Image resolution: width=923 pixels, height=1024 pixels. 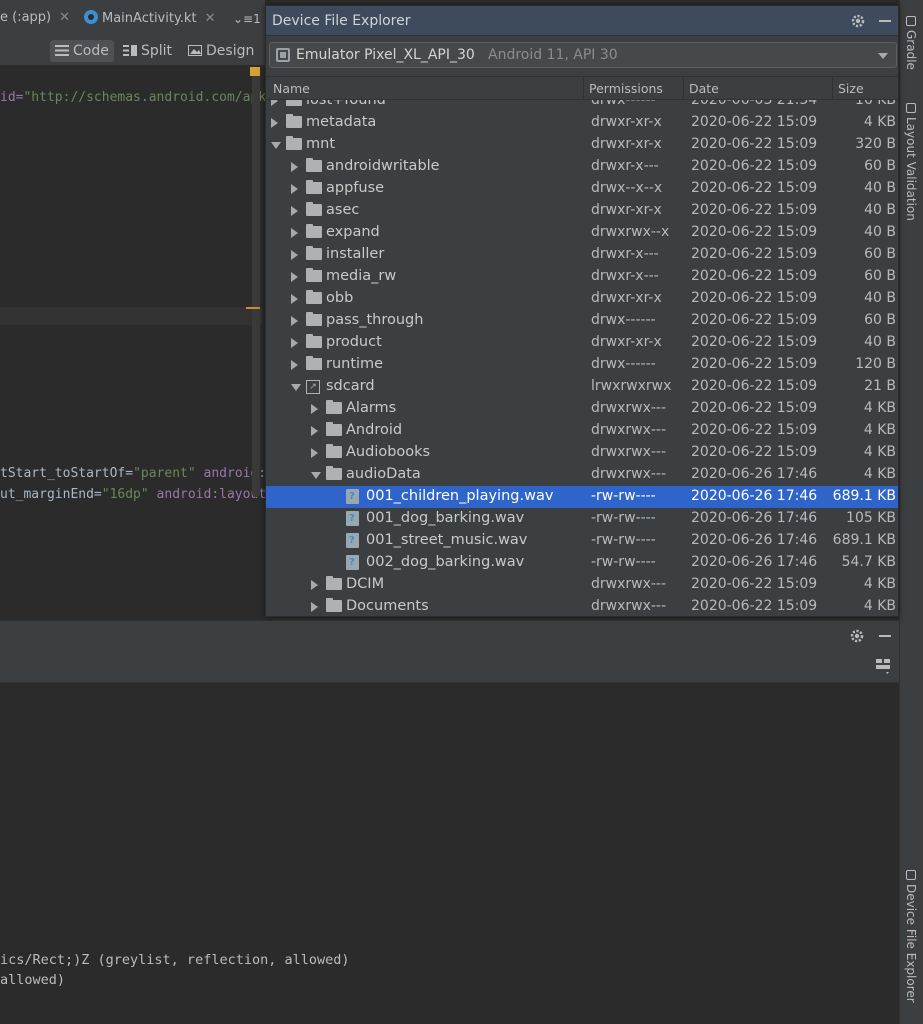 What do you see at coordinates (880, 342) in the screenshot?
I see `file-size: 40 B` at bounding box center [880, 342].